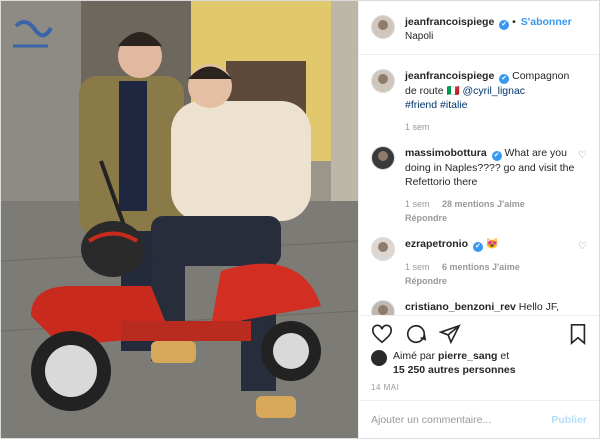 This screenshot has width=600, height=439. What do you see at coordinates (578, 334) in the screenshot?
I see `bookmark-icon` at bounding box center [578, 334].